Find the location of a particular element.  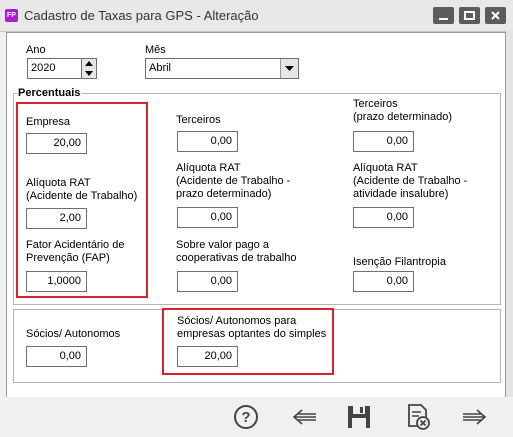

isencao-label: Isenção Filantropia is located at coordinates (399, 262).